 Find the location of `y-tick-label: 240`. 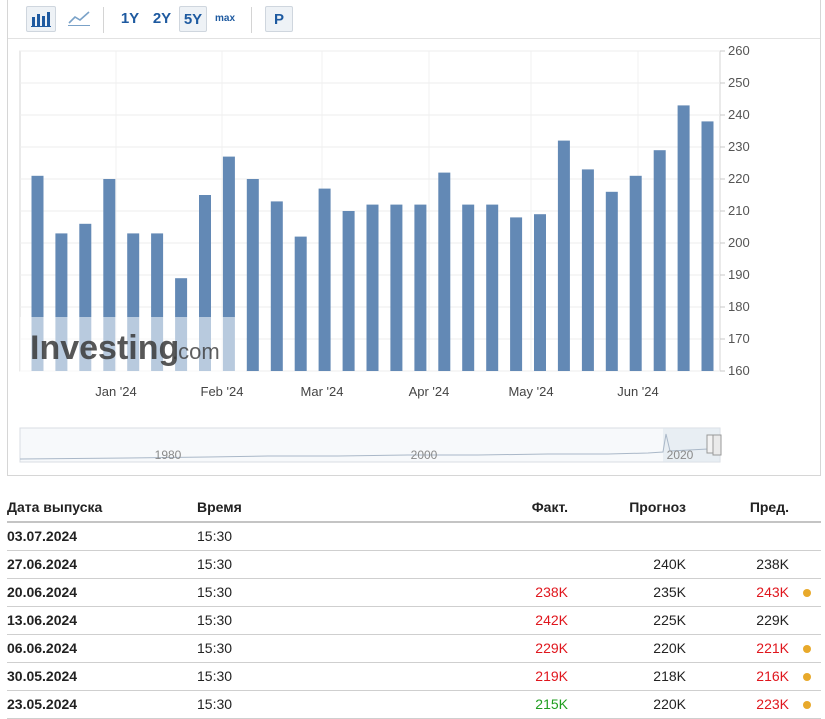

y-tick-label: 240 is located at coordinates (739, 114).